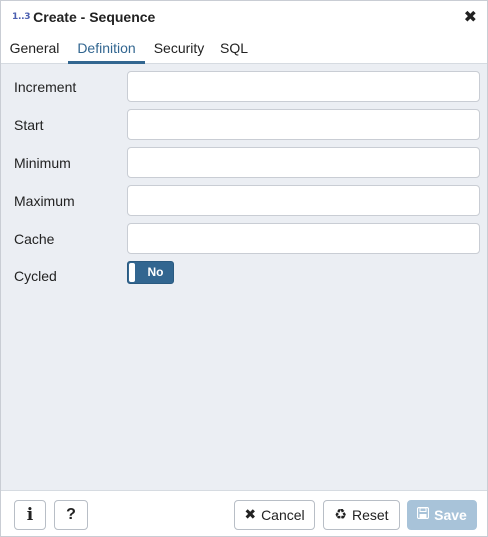  What do you see at coordinates (450, 515) in the screenshot?
I see `save-label: Save` at bounding box center [450, 515].